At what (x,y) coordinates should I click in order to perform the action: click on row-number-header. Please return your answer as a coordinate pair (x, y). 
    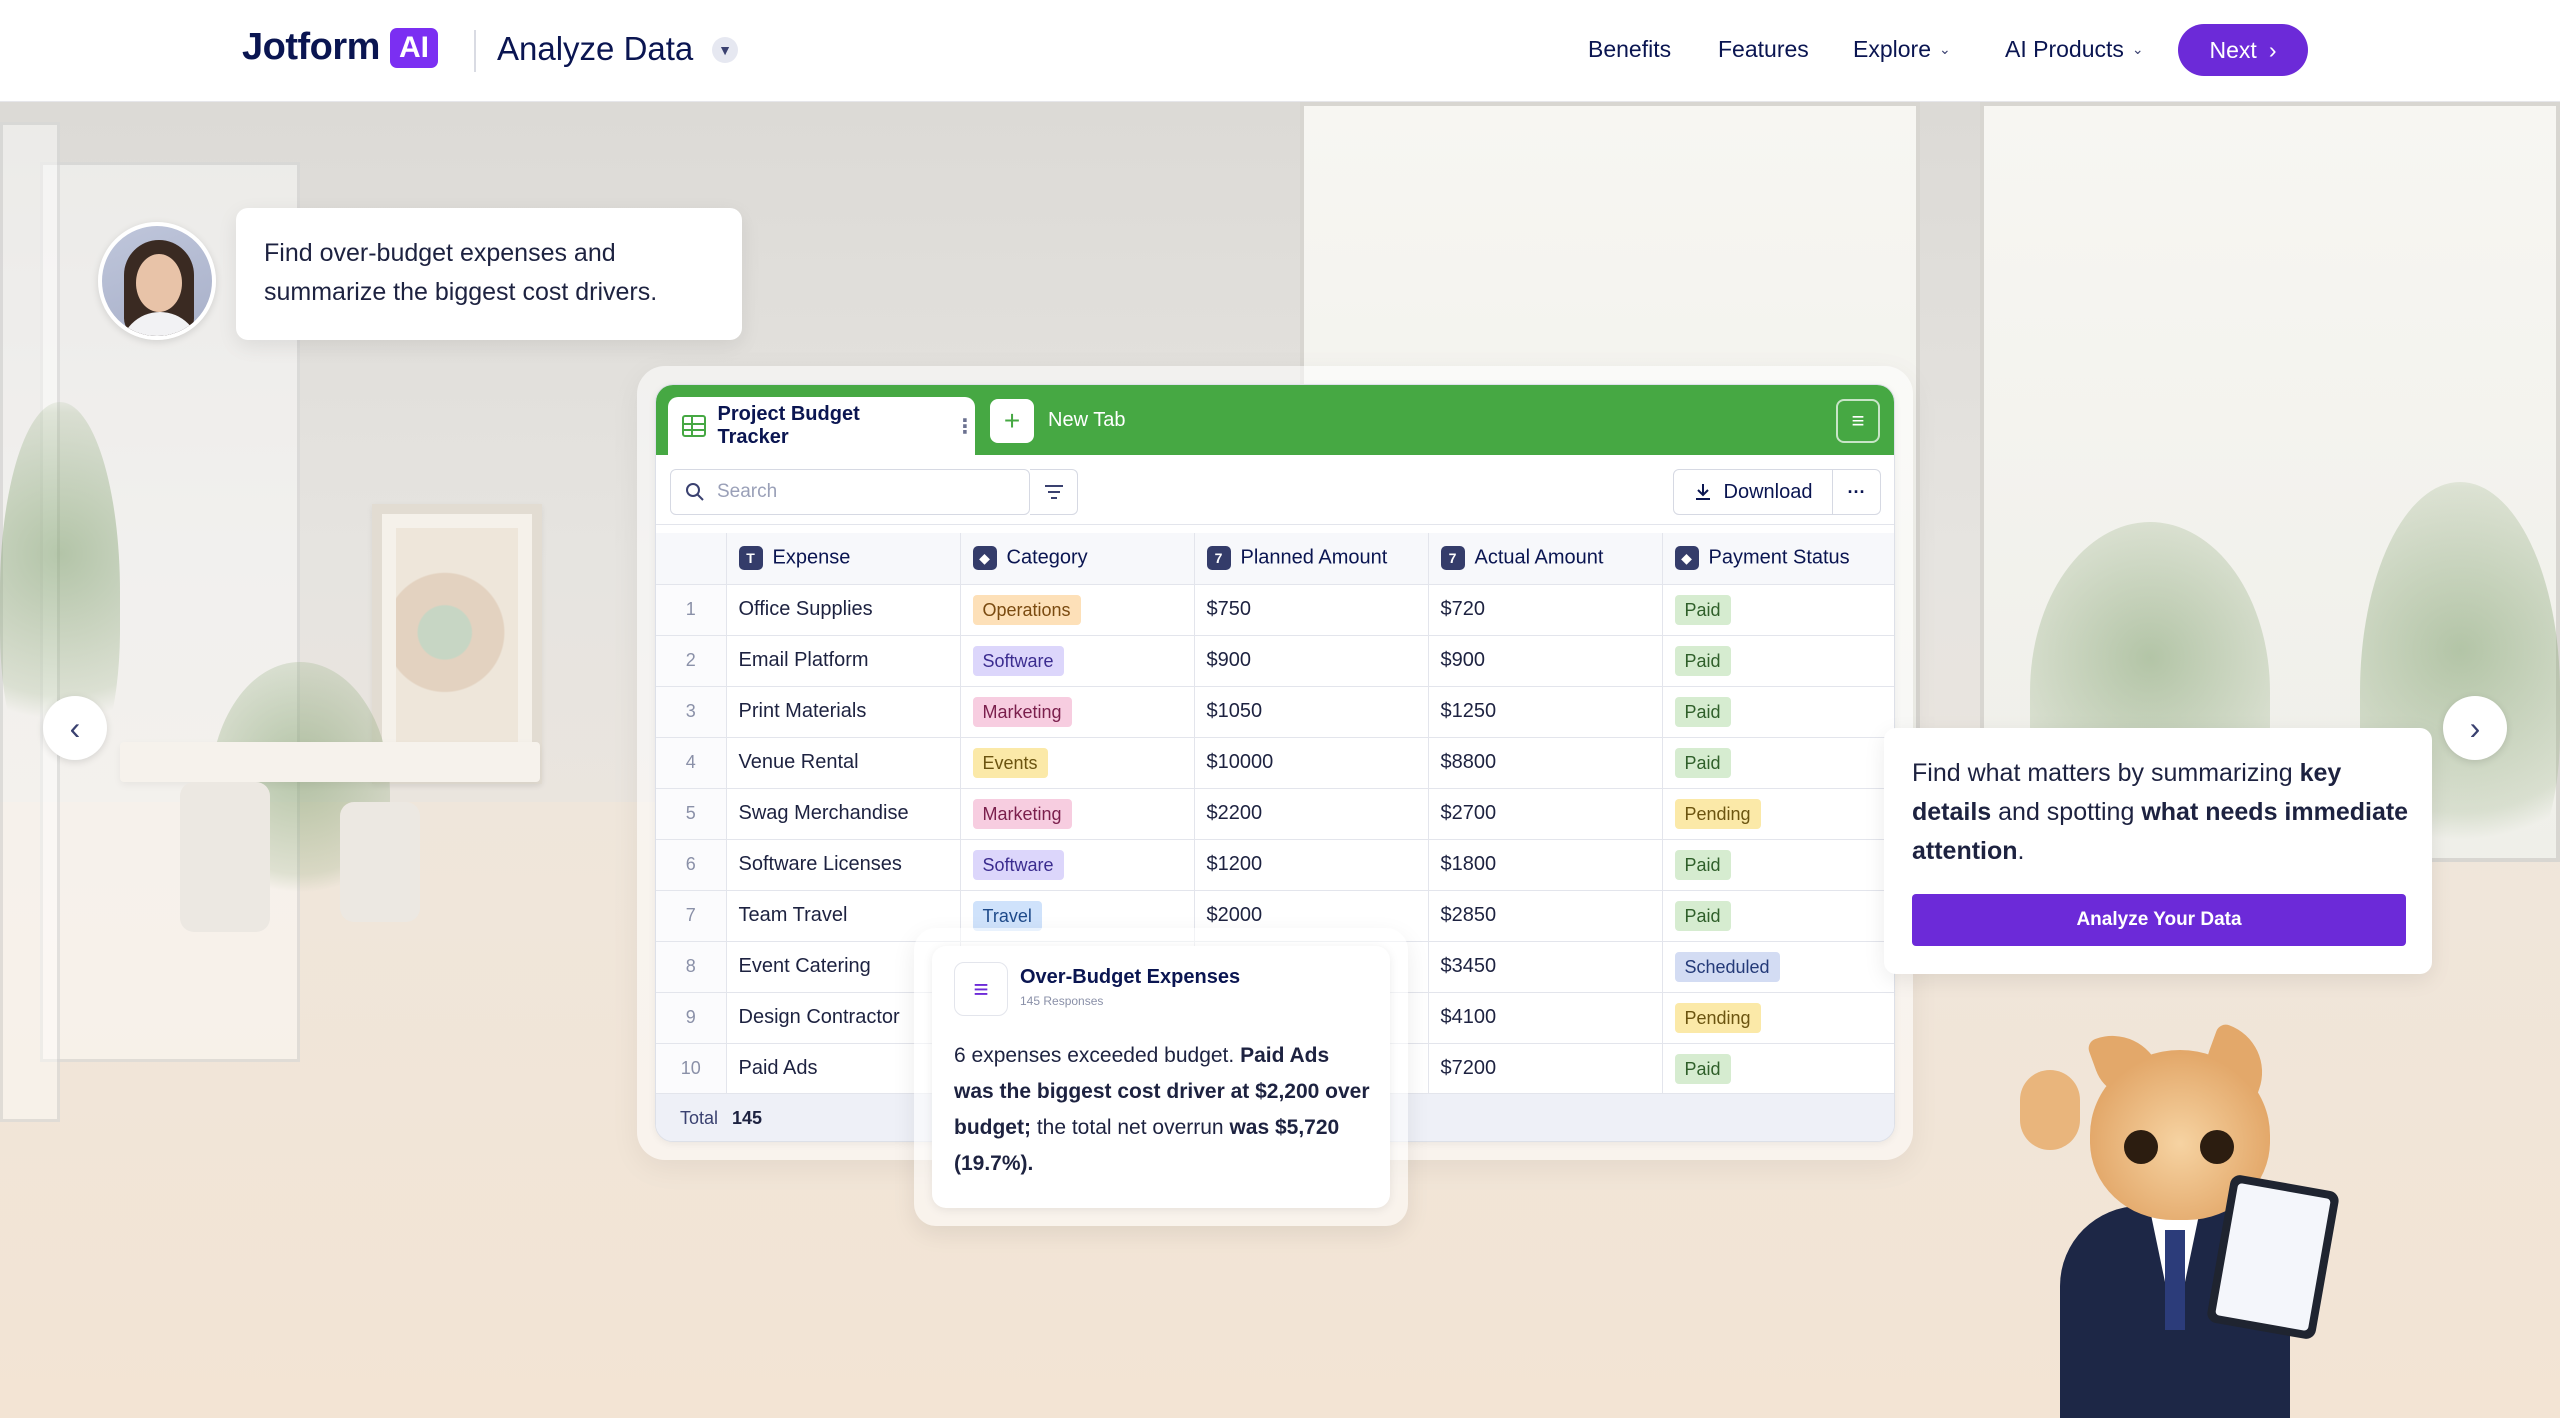
    Looking at the image, I should click on (691, 559).